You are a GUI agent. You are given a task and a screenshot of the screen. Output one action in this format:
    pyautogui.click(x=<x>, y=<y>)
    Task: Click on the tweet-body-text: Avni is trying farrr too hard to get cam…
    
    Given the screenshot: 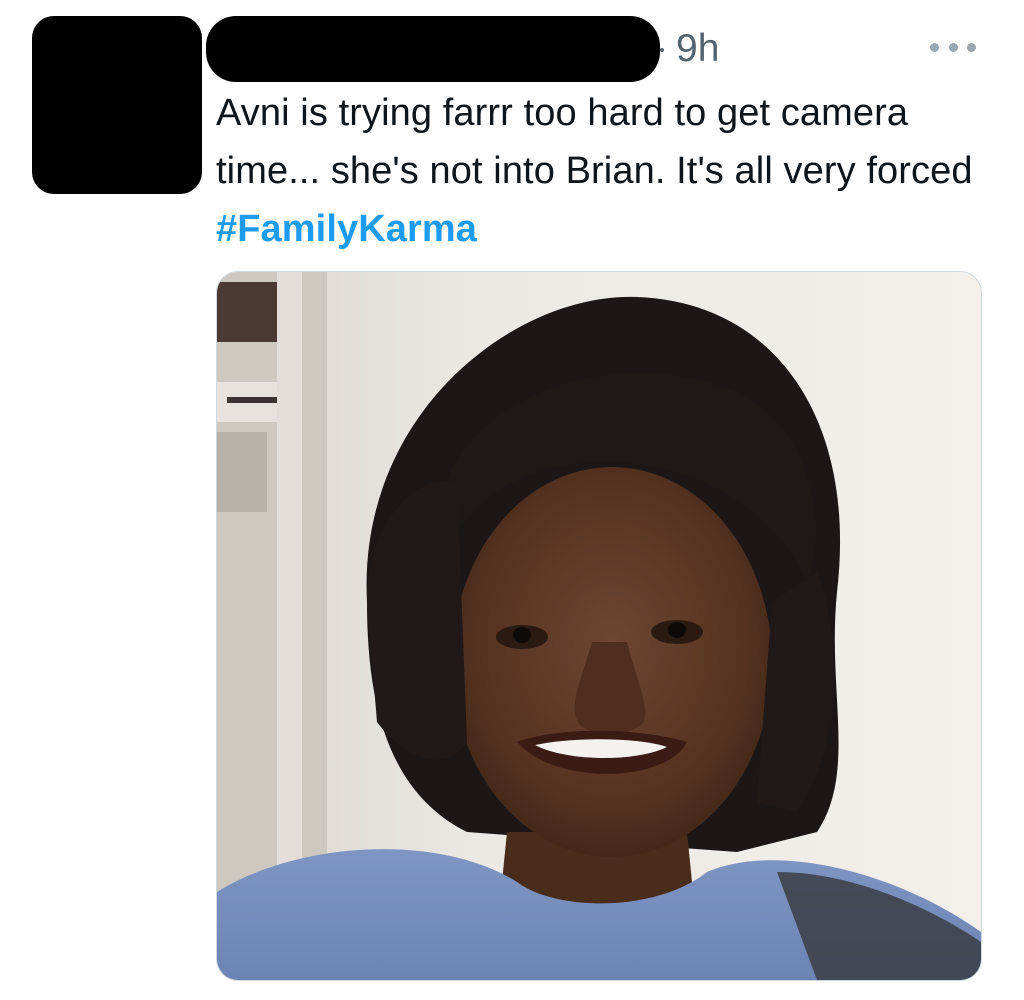 What is the action you would take?
    pyautogui.click(x=594, y=142)
    